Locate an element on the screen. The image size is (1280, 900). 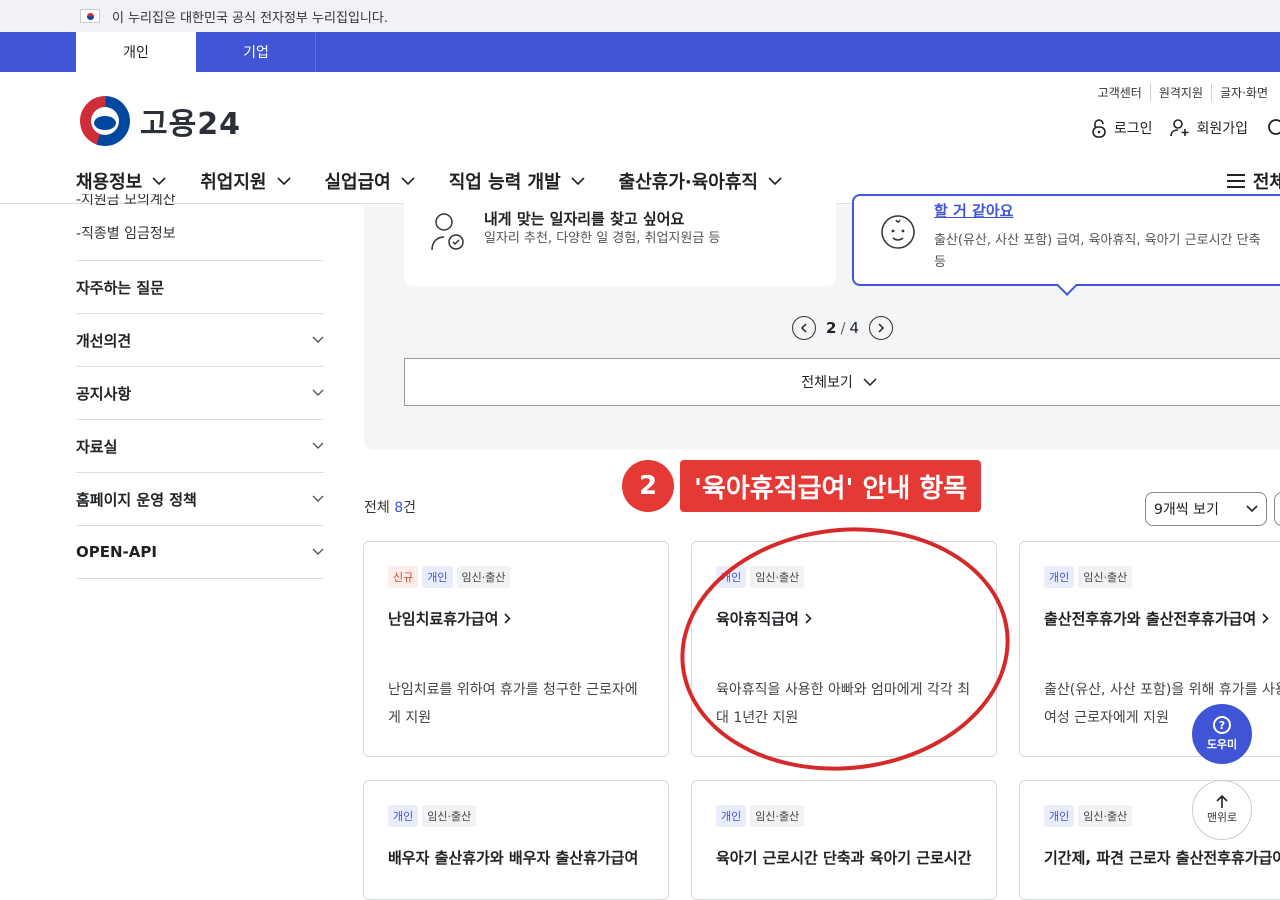
next-button is located at coordinates (881, 328).